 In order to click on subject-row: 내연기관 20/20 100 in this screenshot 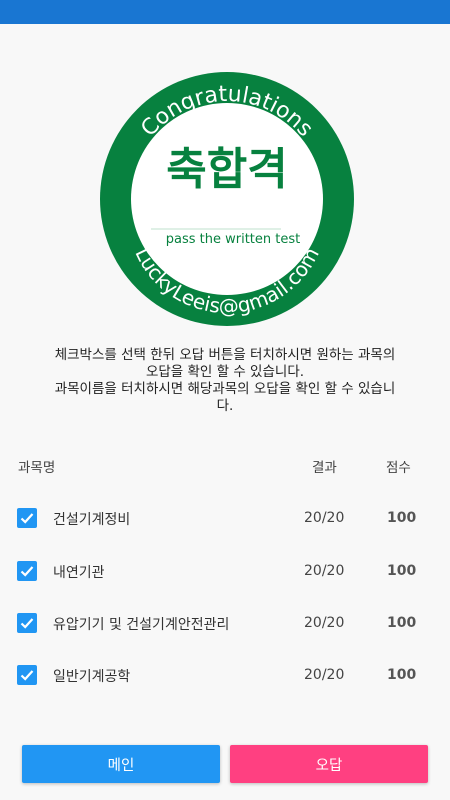, I will do `click(225, 572)`.